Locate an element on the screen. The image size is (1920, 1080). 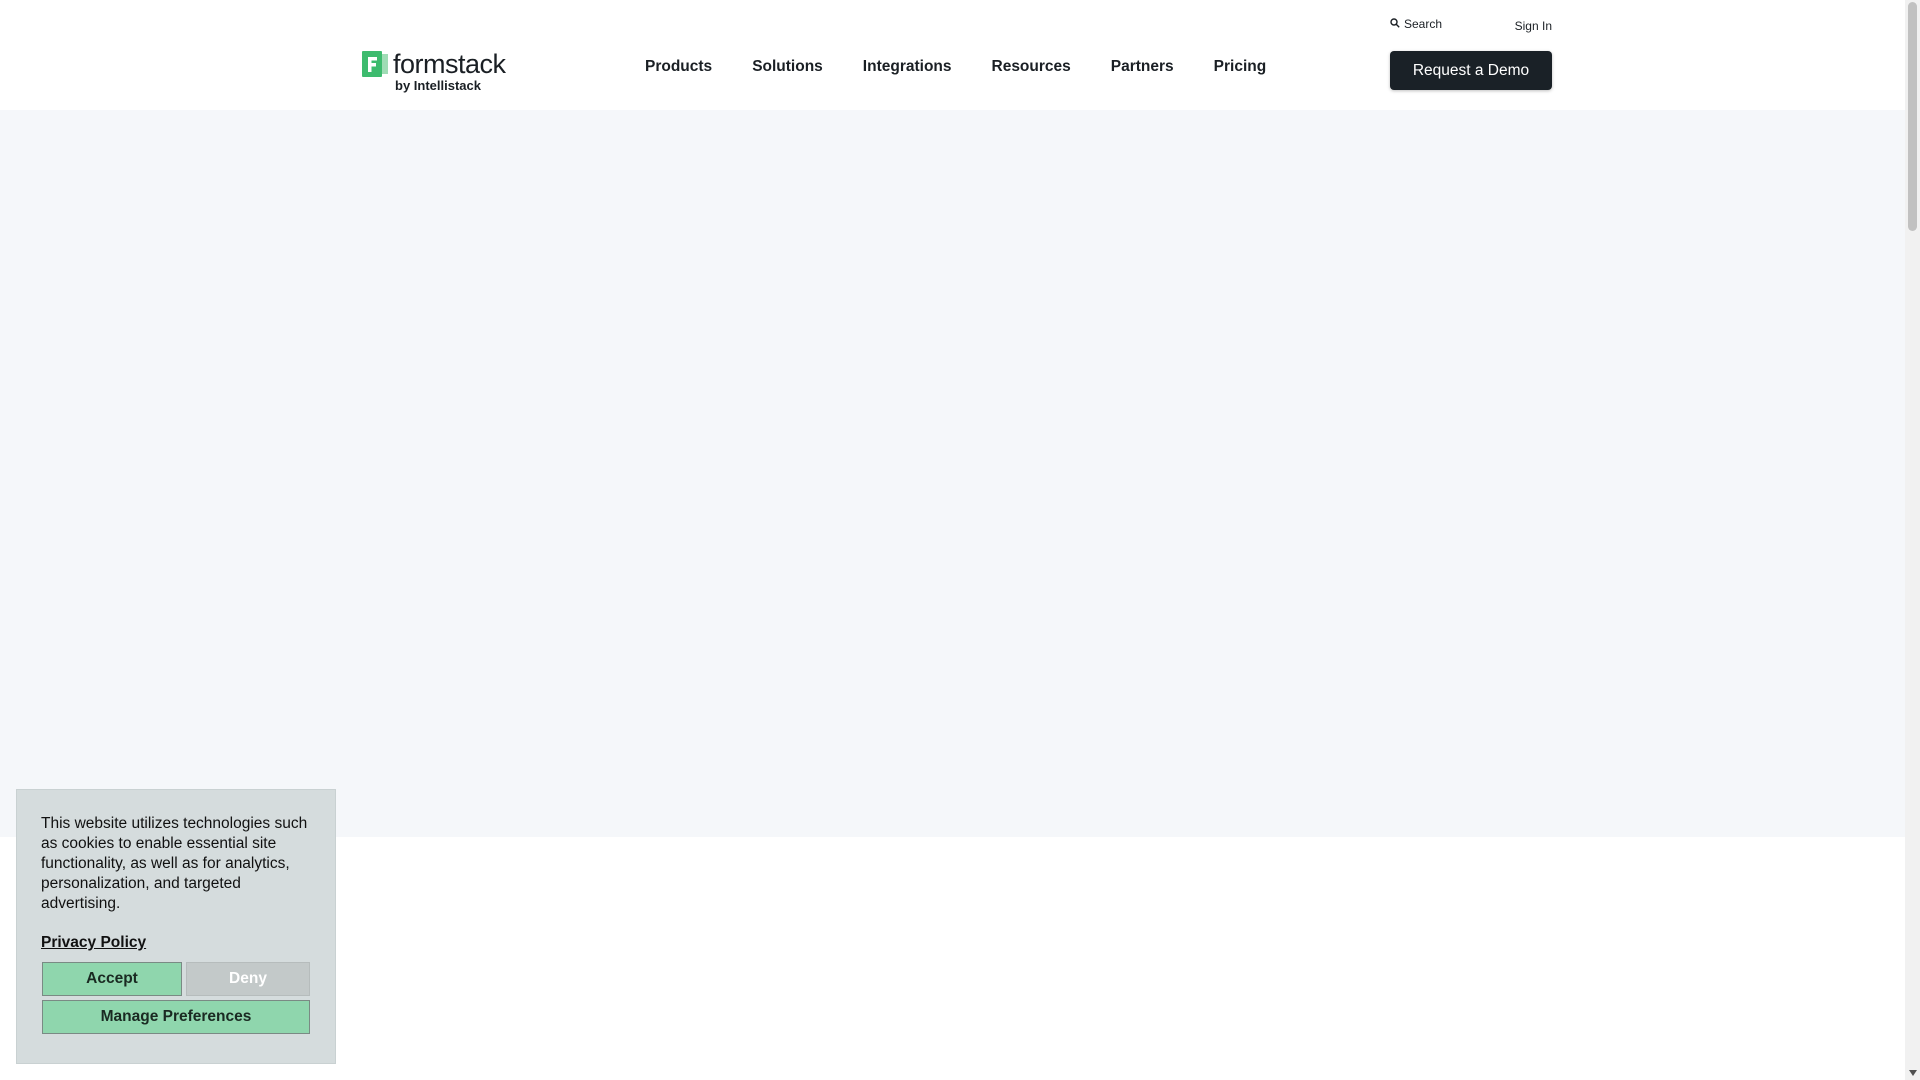
nav-item-products: Products is located at coordinates (678, 67).